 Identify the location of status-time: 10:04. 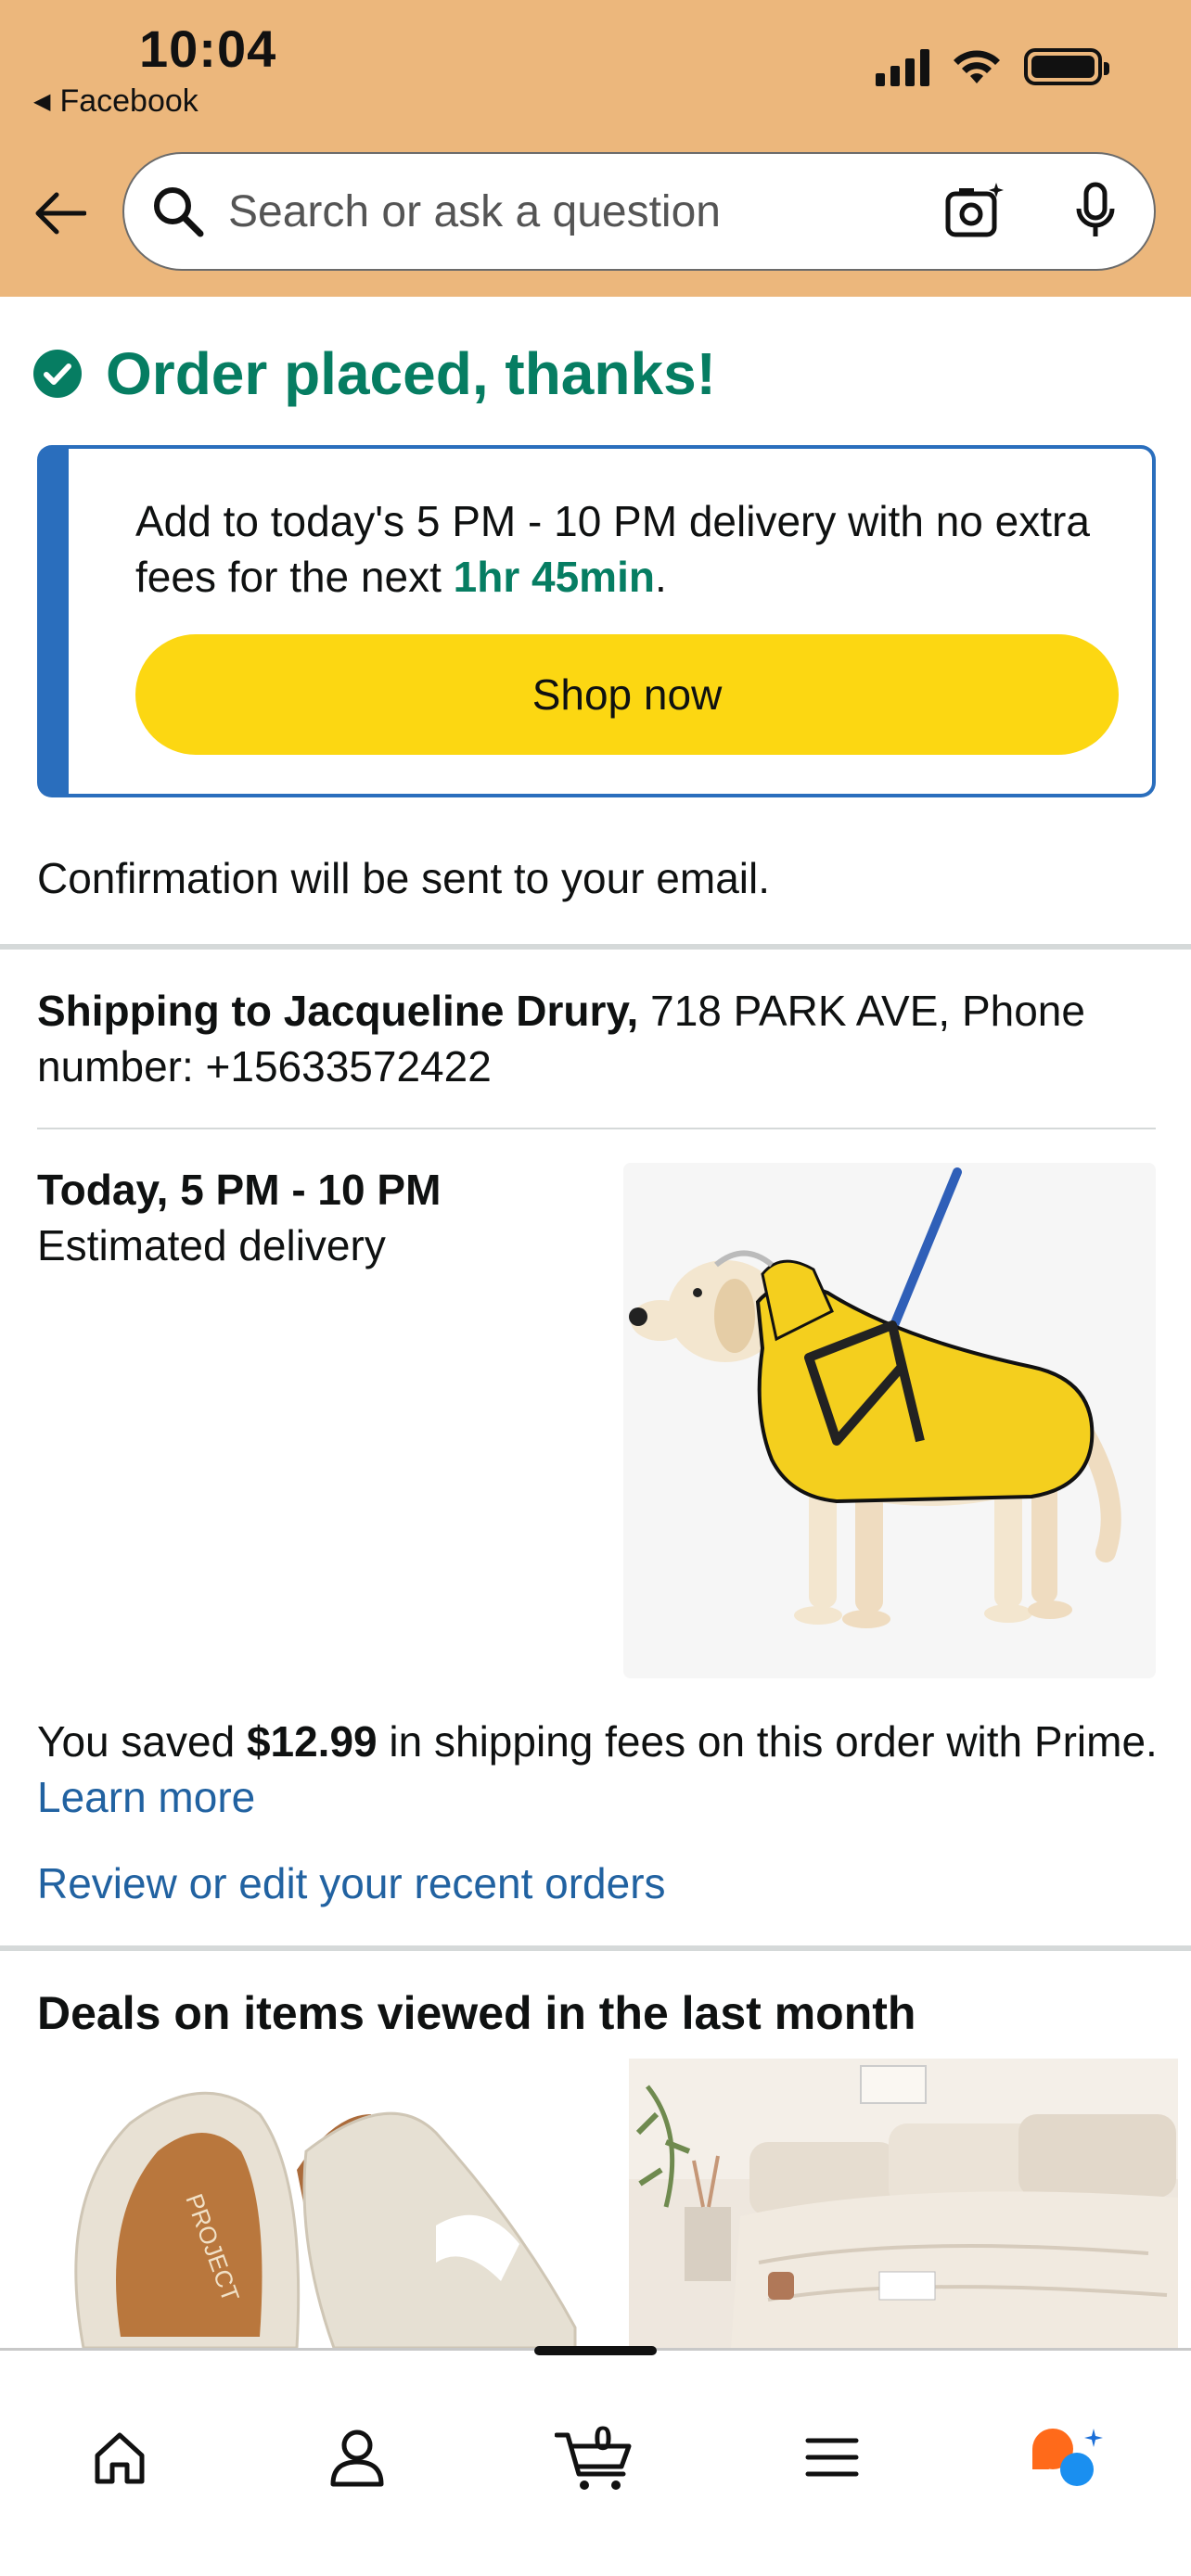
(208, 48).